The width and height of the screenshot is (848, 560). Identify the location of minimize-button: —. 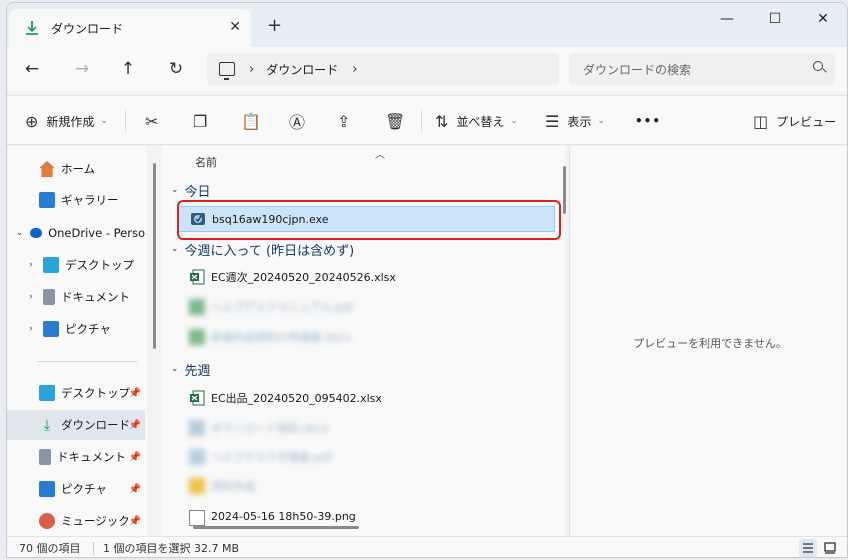
(727, 21).